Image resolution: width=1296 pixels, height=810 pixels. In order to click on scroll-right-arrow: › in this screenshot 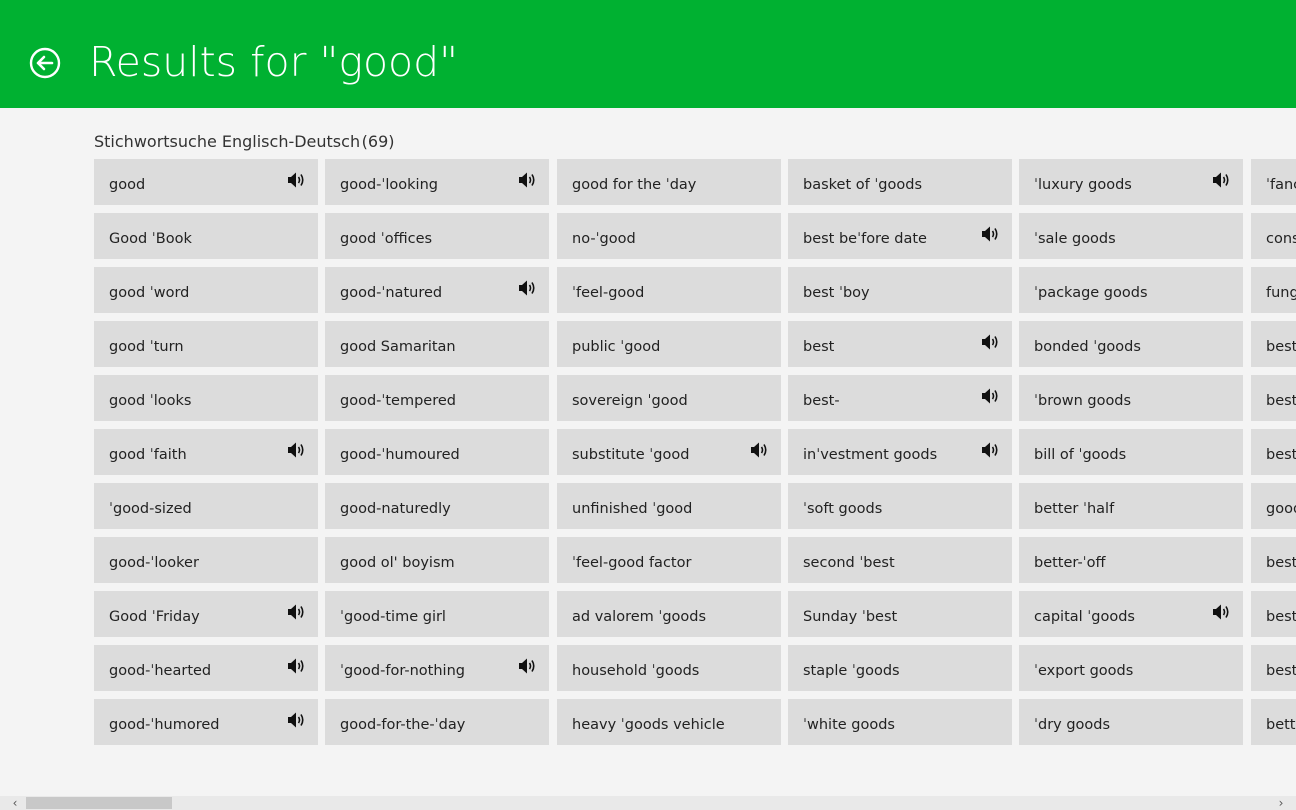, I will do `click(1281, 803)`.